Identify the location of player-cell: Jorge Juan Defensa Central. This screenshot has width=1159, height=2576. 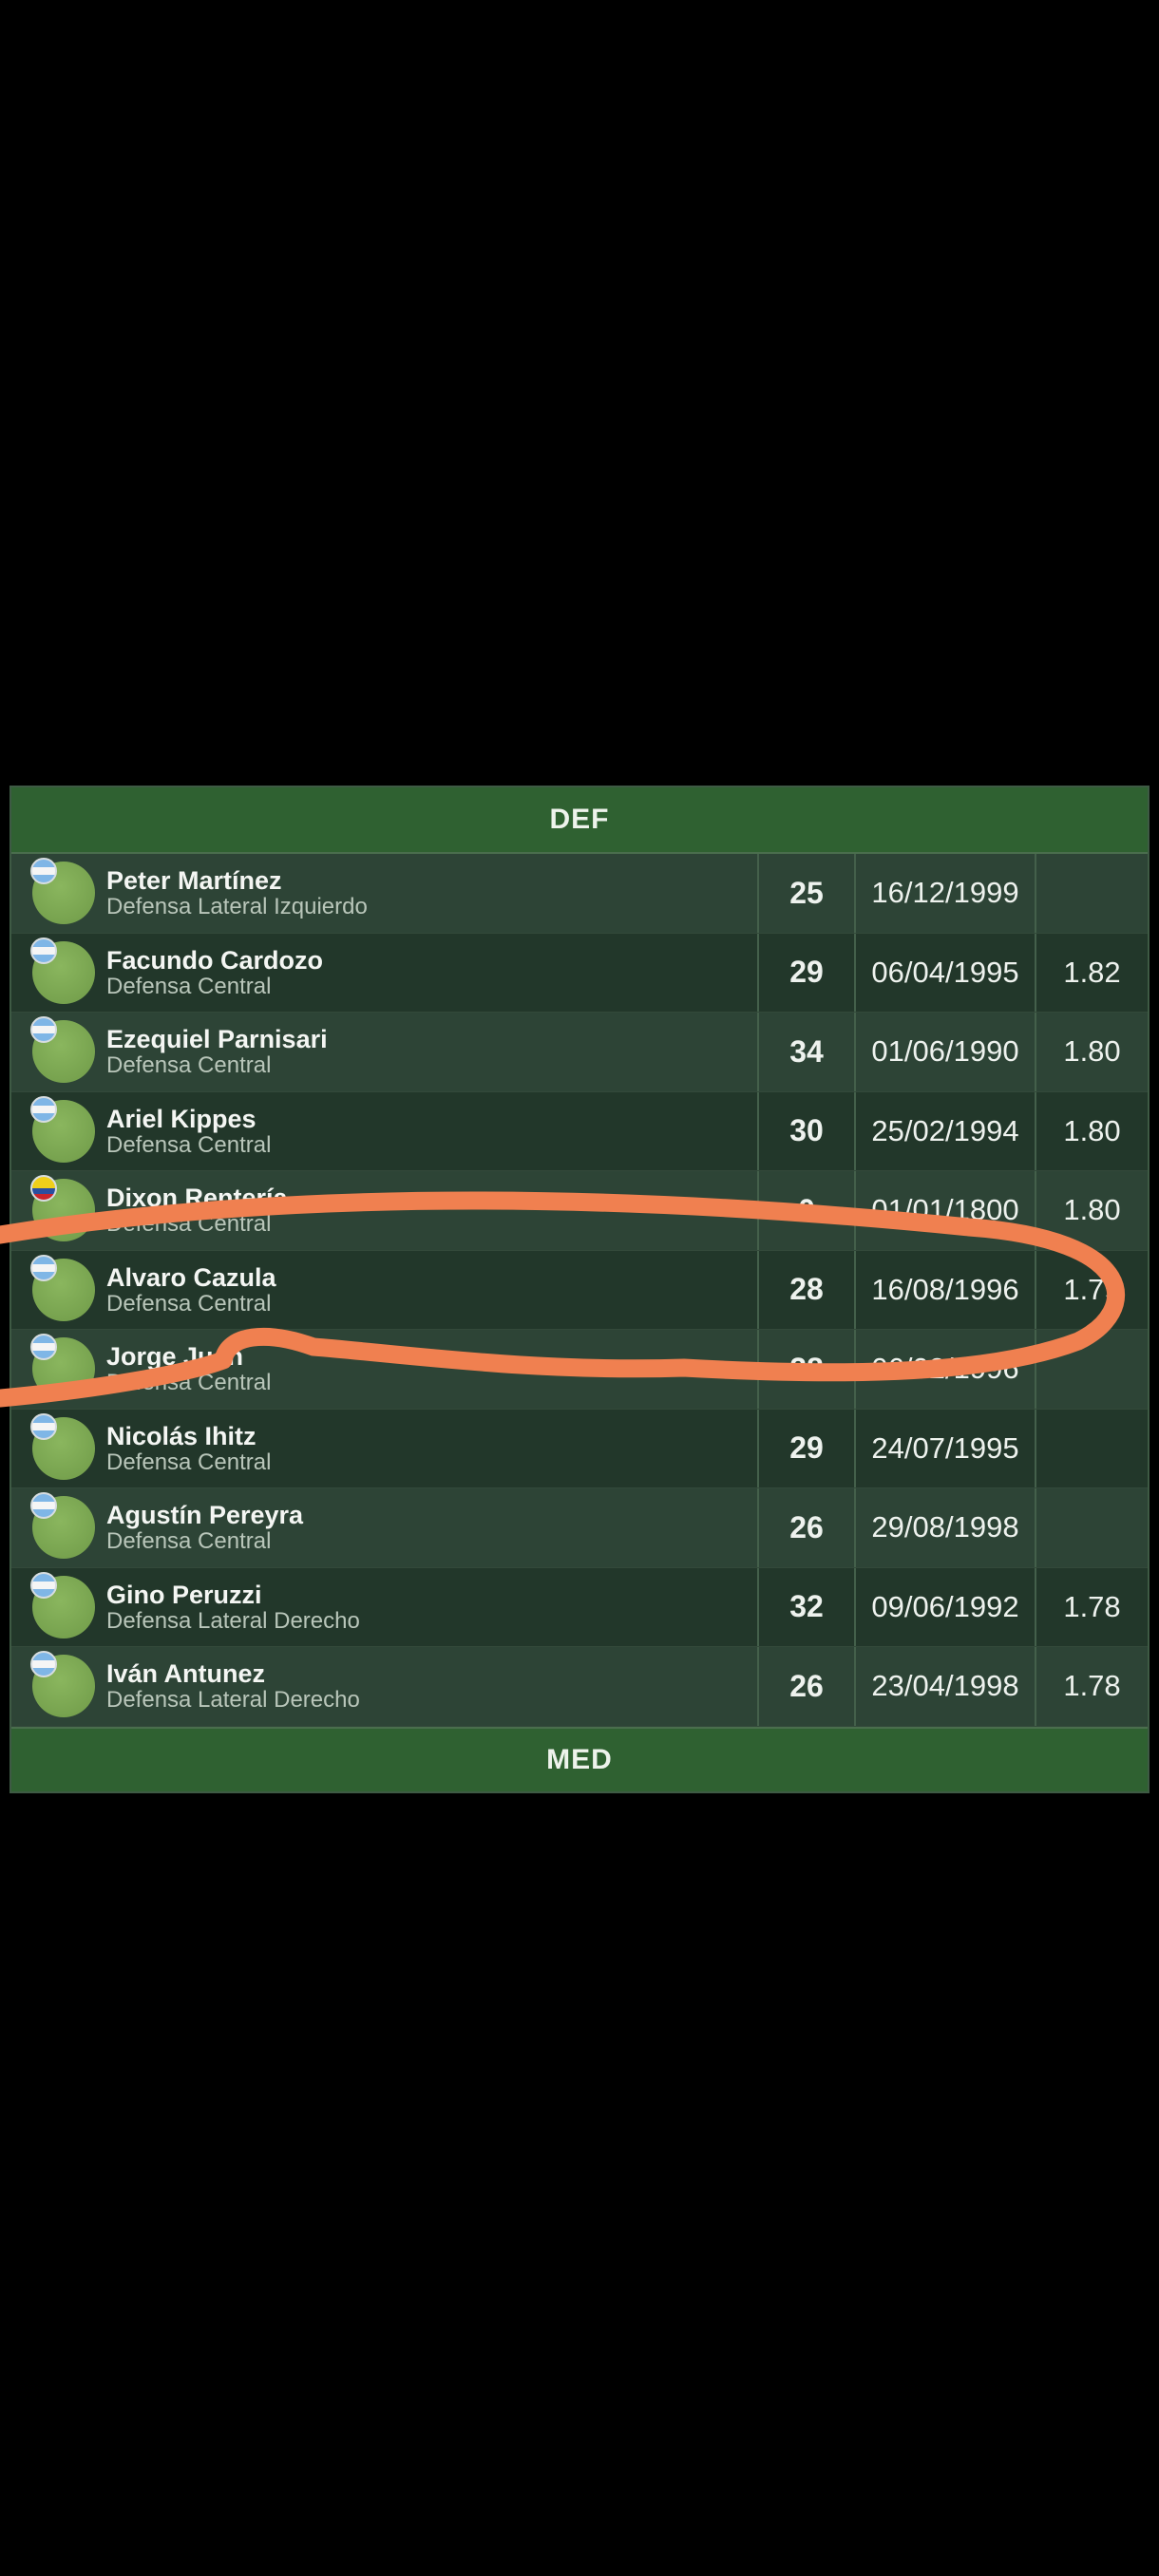
(385, 1369).